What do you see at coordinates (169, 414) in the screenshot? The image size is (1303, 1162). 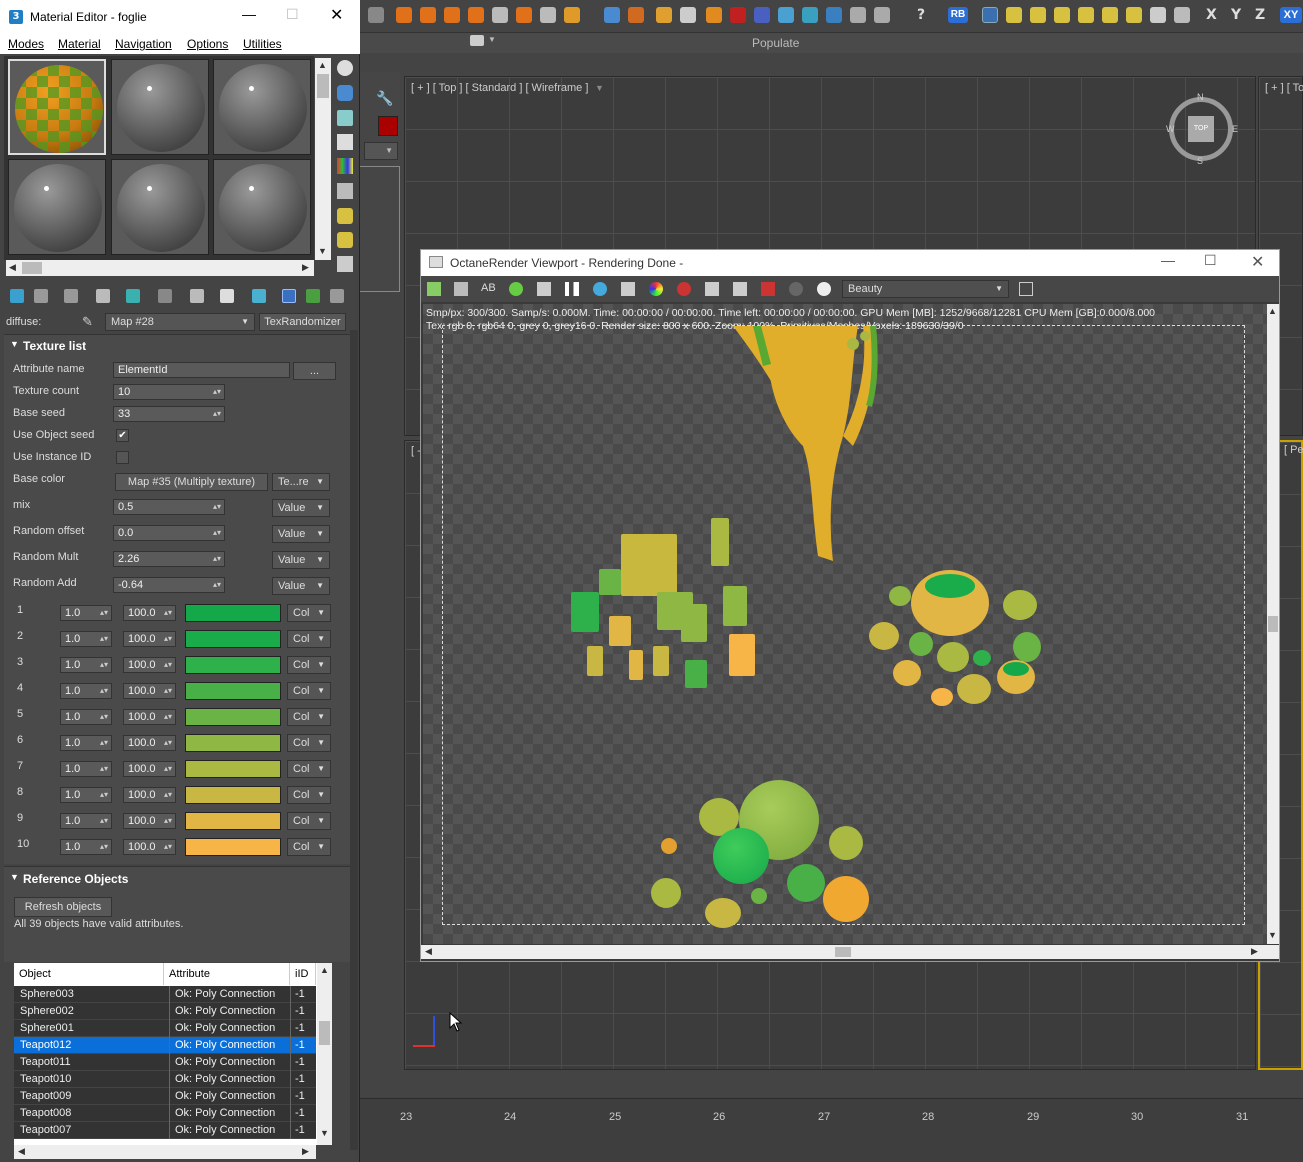 I see `base-seed-spinner: 33 ▴▾` at bounding box center [169, 414].